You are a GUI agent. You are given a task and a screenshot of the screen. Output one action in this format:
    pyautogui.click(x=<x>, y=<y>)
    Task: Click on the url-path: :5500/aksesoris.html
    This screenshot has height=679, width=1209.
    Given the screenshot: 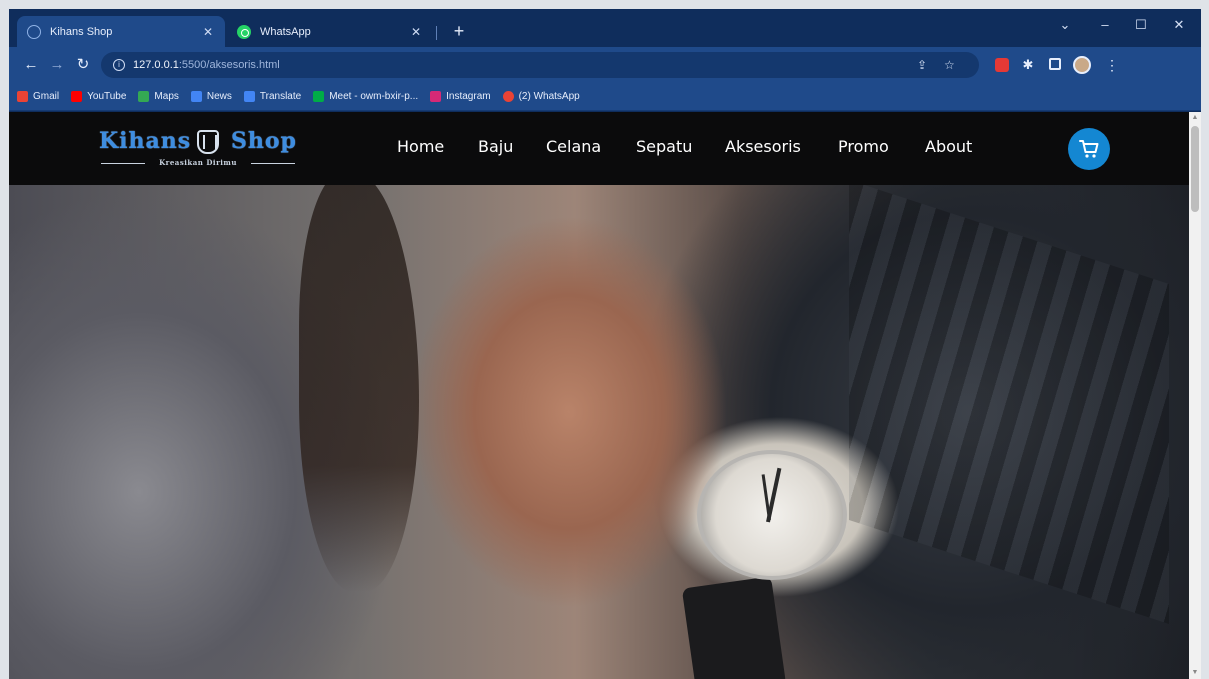 What is the action you would take?
    pyautogui.click(x=229, y=65)
    